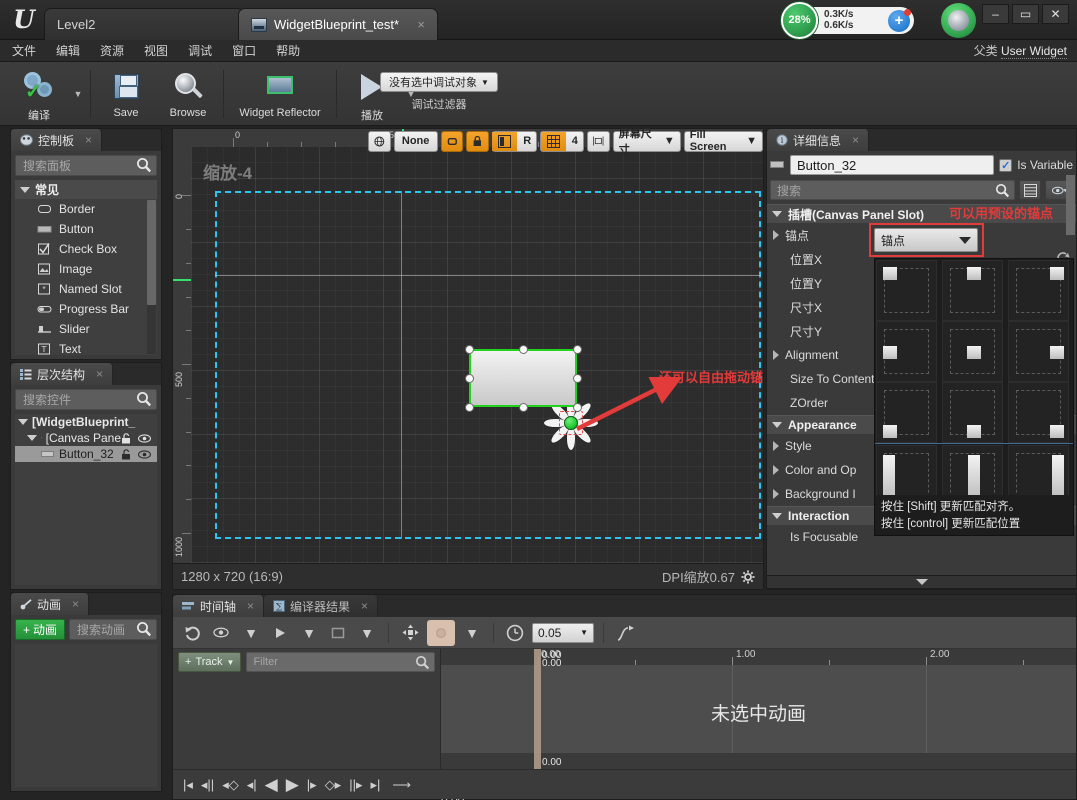 The height and width of the screenshot is (800, 1077). What do you see at coordinates (86, 329) in the screenshot?
I see `palette-item-slider: Slider` at bounding box center [86, 329].